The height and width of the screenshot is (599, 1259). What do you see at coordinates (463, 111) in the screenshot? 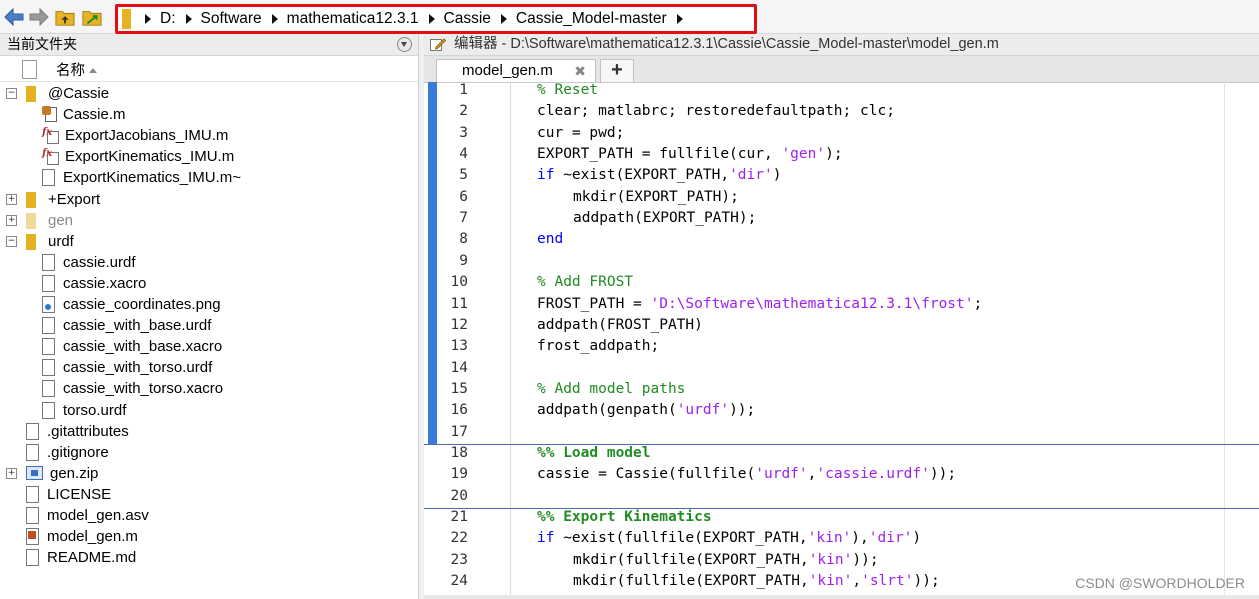
I see `line-number: 2` at bounding box center [463, 111].